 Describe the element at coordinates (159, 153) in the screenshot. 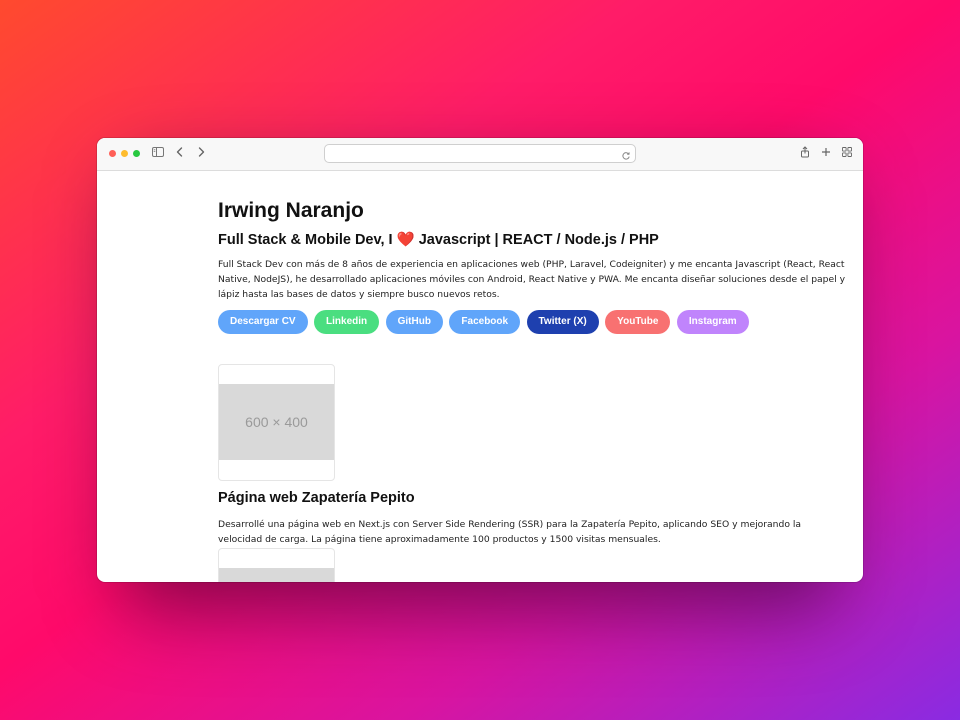

I see `sidebar-icon` at that location.